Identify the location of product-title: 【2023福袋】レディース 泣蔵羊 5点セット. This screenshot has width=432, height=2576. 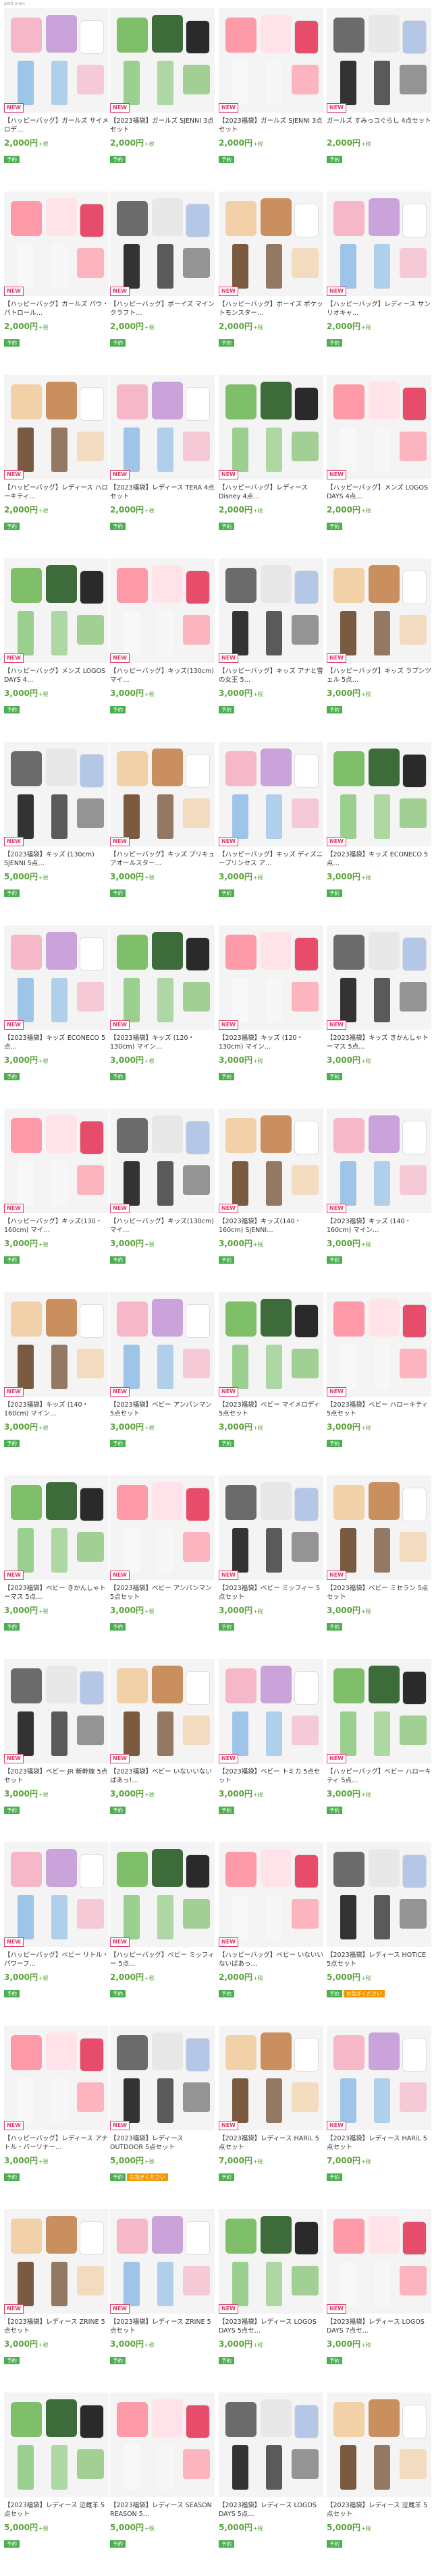
(56, 2510).